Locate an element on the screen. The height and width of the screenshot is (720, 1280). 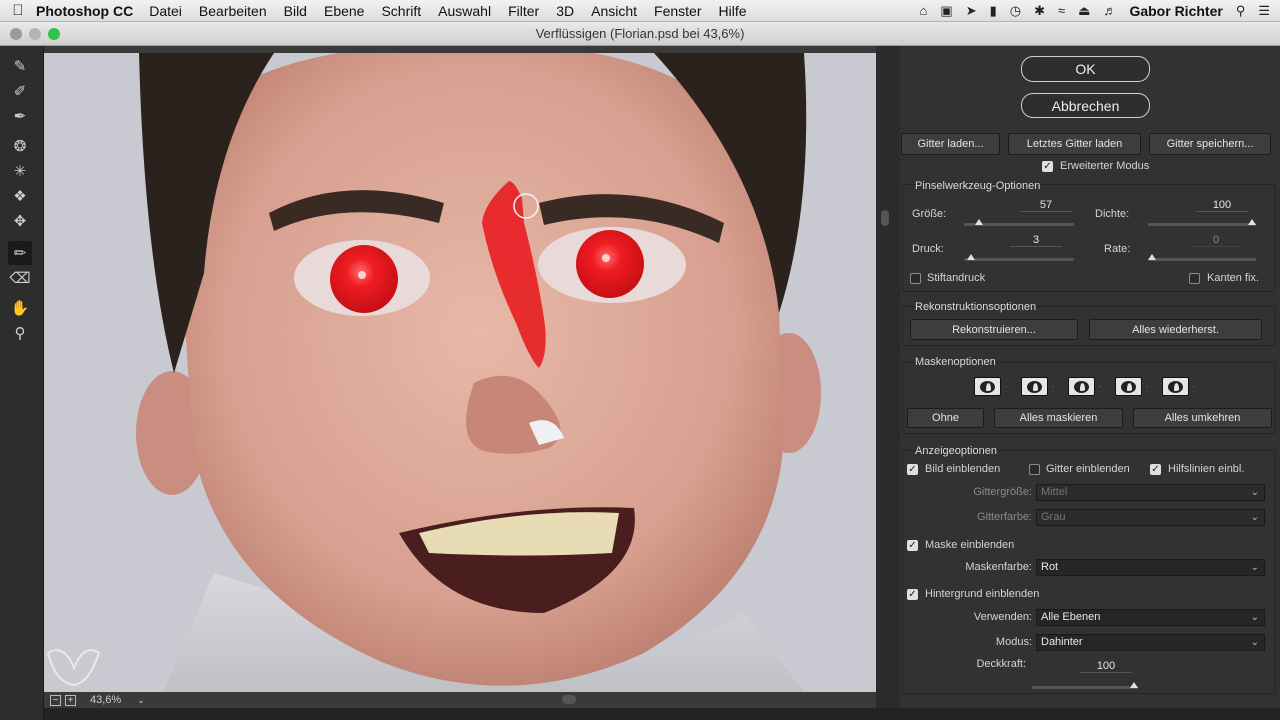
restore-all-button: Alles wiederherst. is located at coordinates (1175, 329).